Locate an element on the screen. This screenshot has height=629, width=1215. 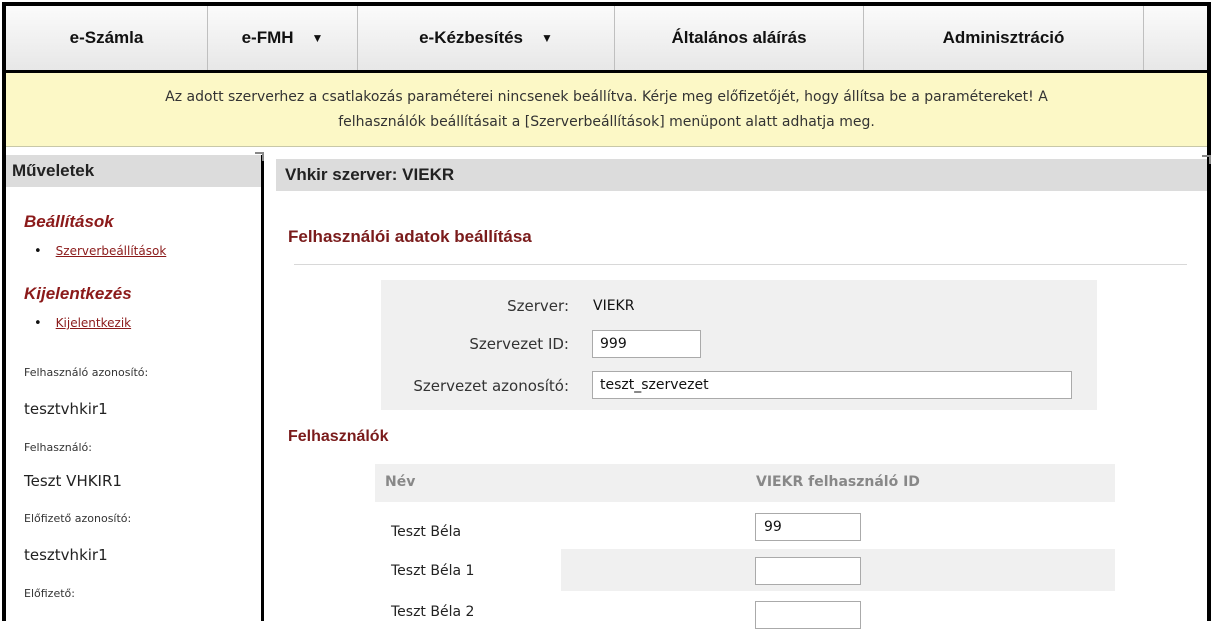
menu-label: e-Számla is located at coordinates (106, 37).